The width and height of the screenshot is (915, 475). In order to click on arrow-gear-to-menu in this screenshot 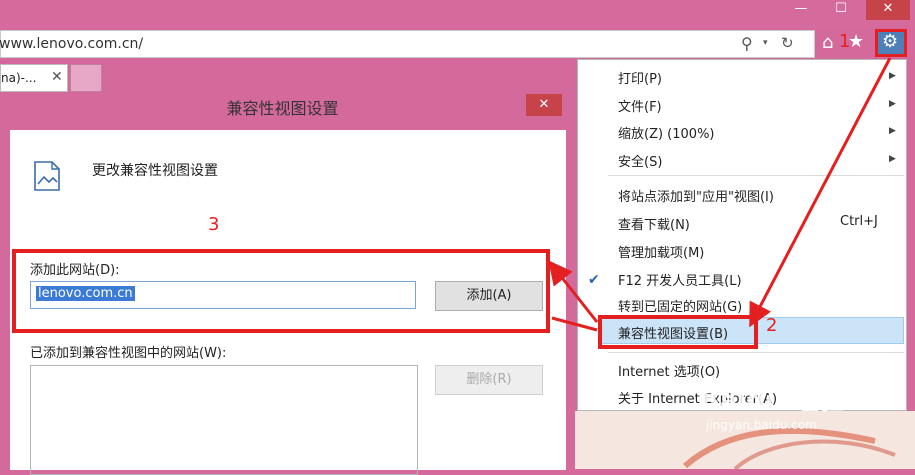, I will do `click(820, 192)`.